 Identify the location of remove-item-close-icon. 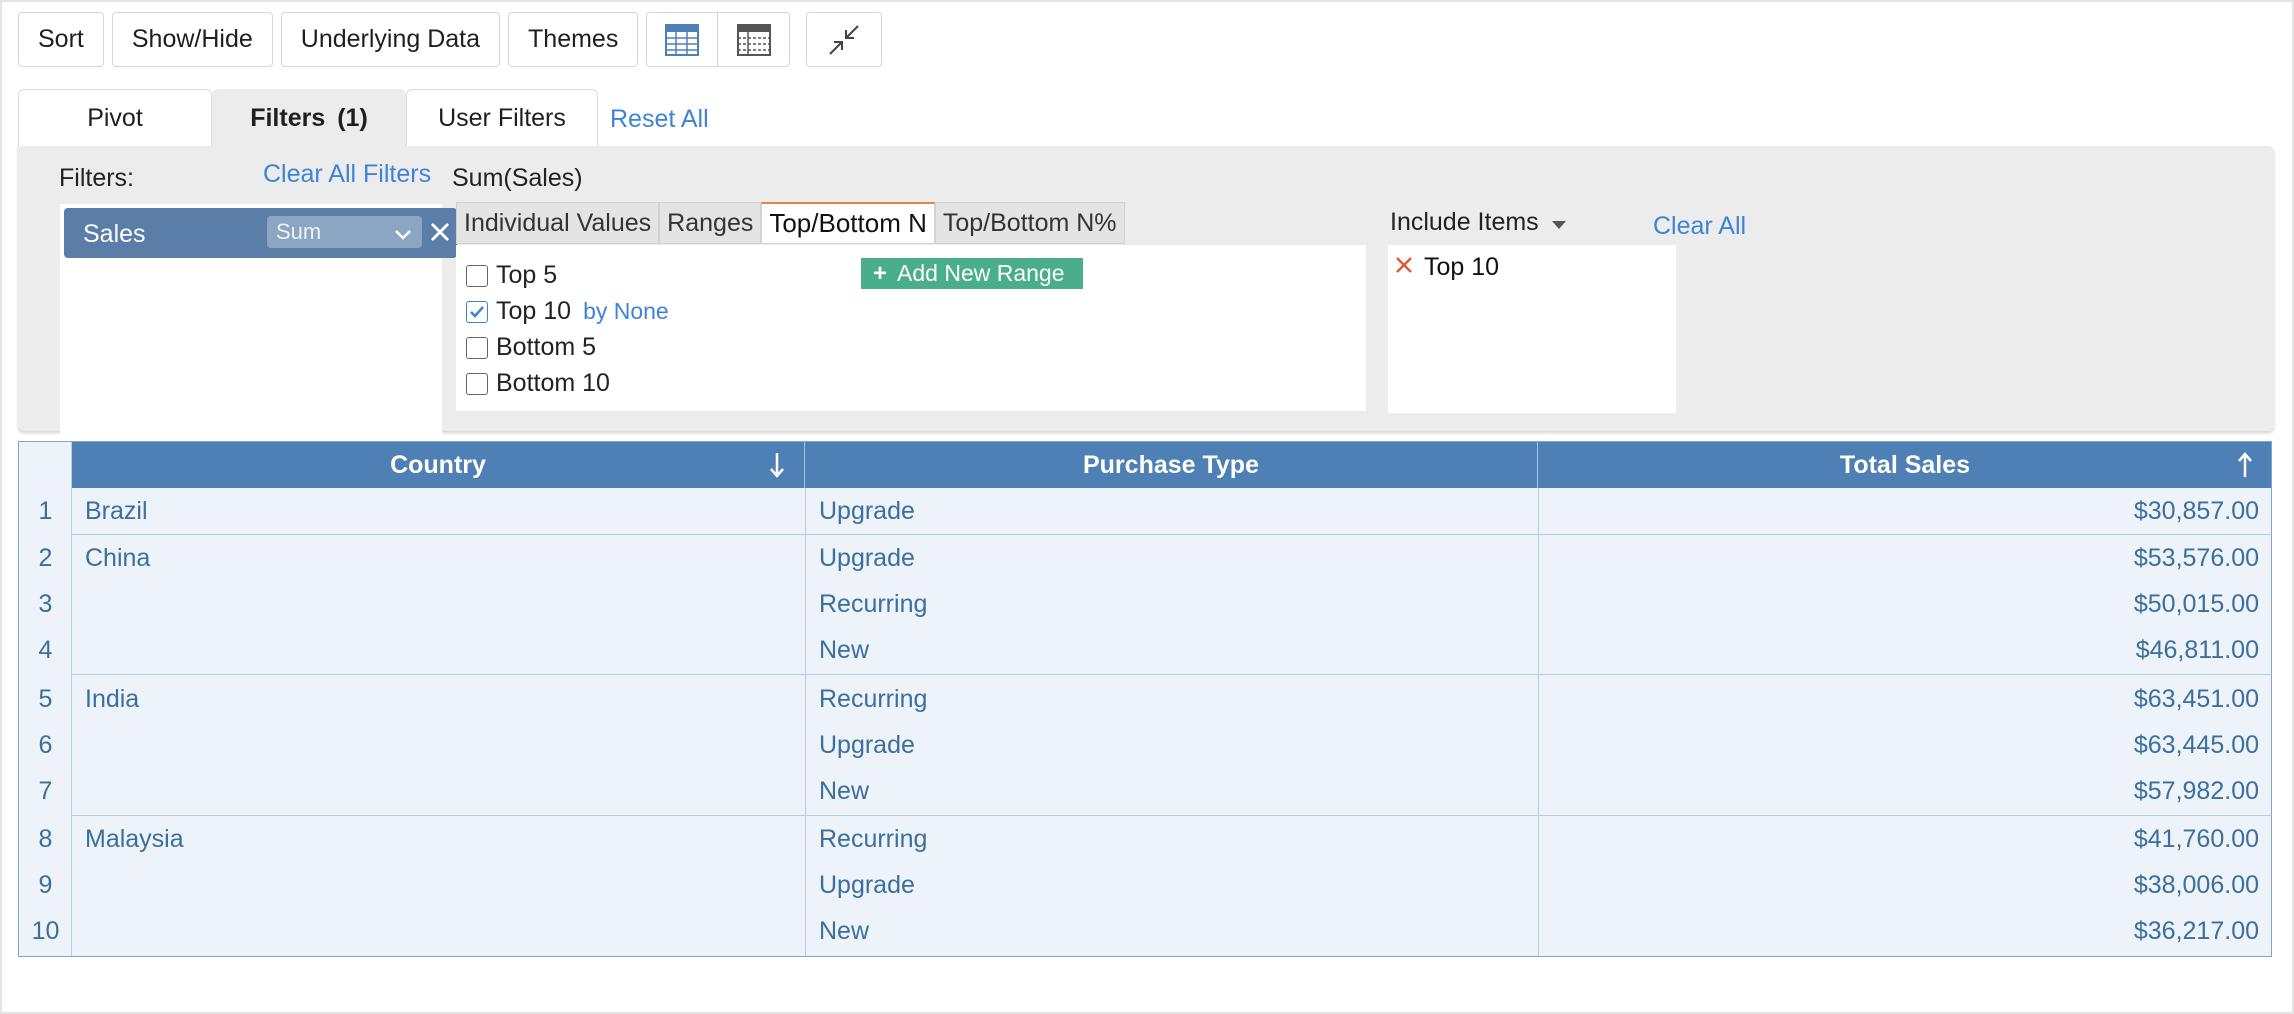
(1404, 267).